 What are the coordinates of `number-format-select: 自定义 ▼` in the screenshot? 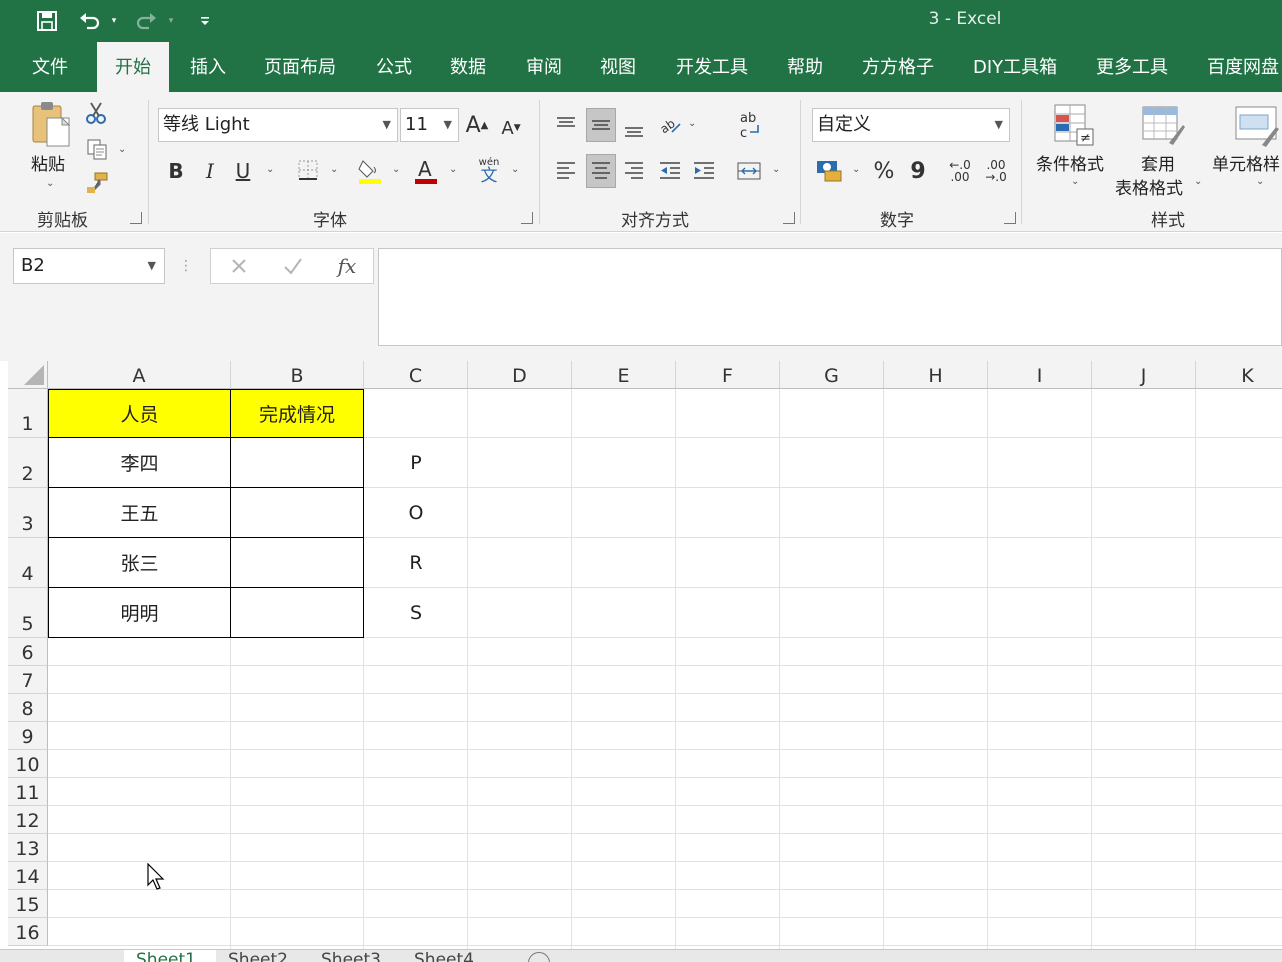 It's located at (911, 125).